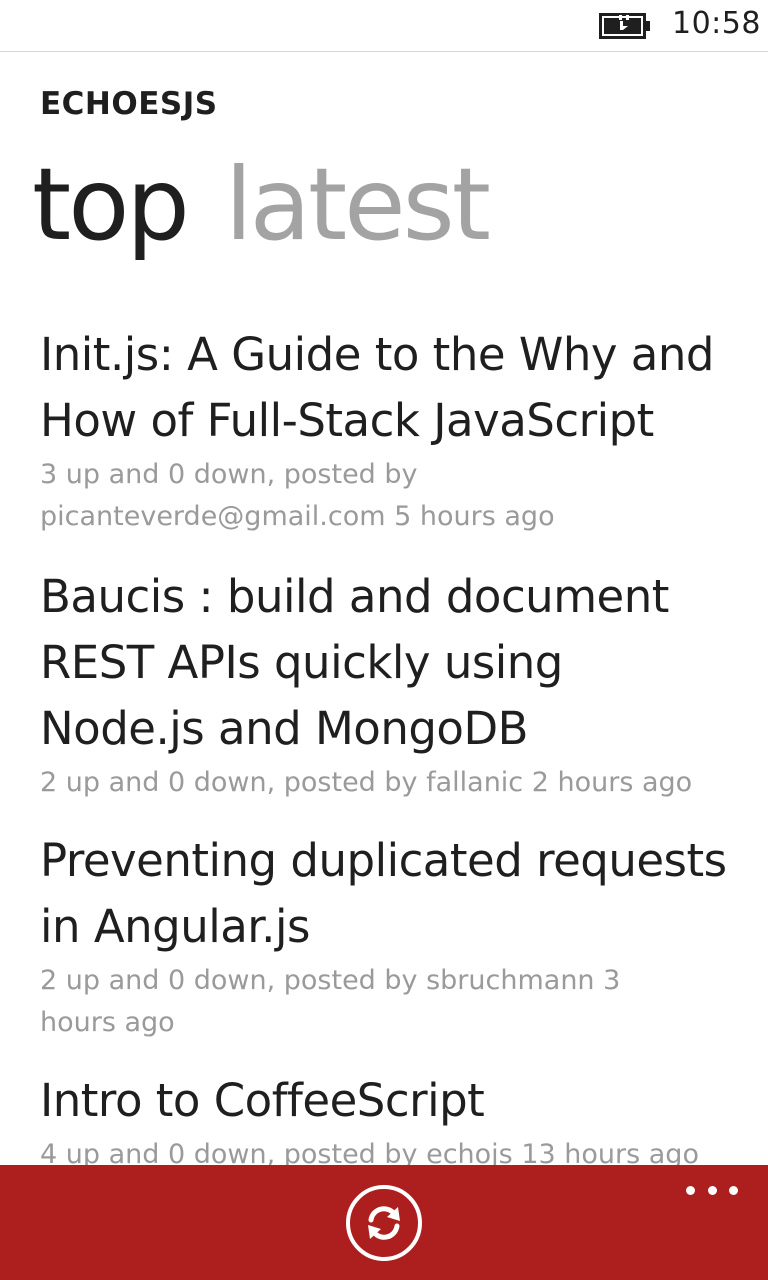 The image size is (768, 1280). What do you see at coordinates (301, 662) in the screenshot?
I see `article-title-line: REST APIs quickly using` at bounding box center [301, 662].